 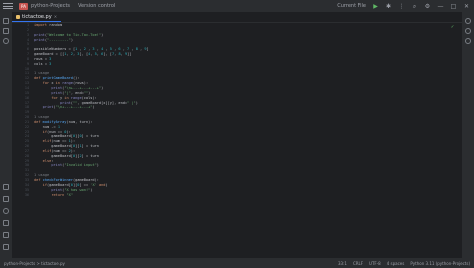 I want to click on code-token: range, so click(x=76, y=97).